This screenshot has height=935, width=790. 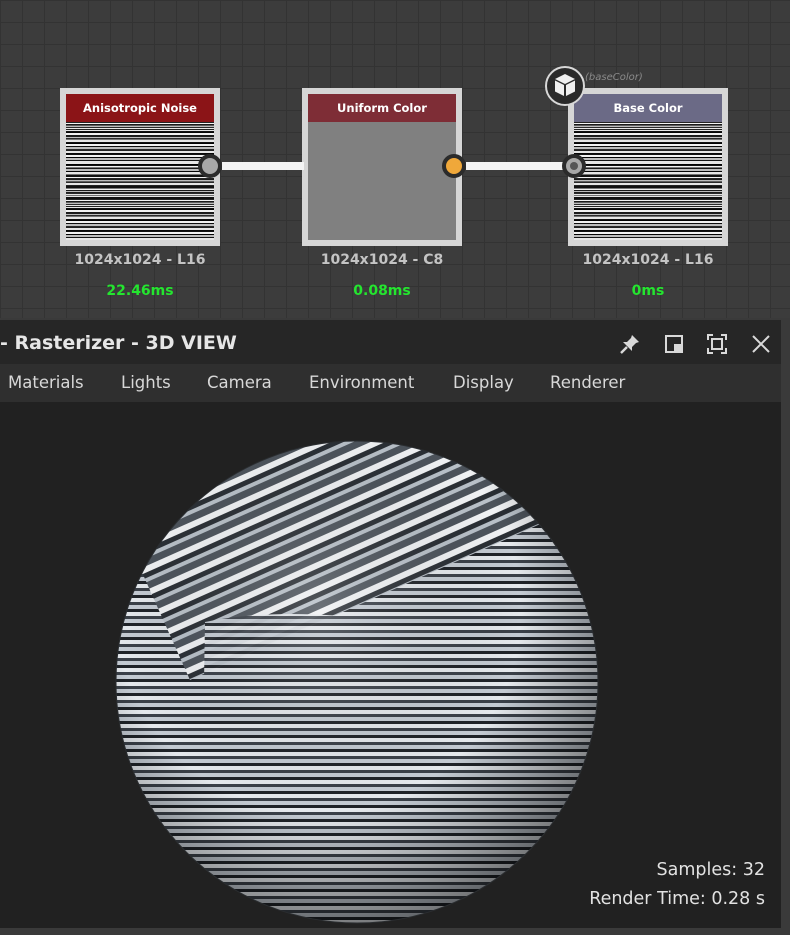 What do you see at coordinates (761, 344) in the screenshot?
I see `close-icon` at bounding box center [761, 344].